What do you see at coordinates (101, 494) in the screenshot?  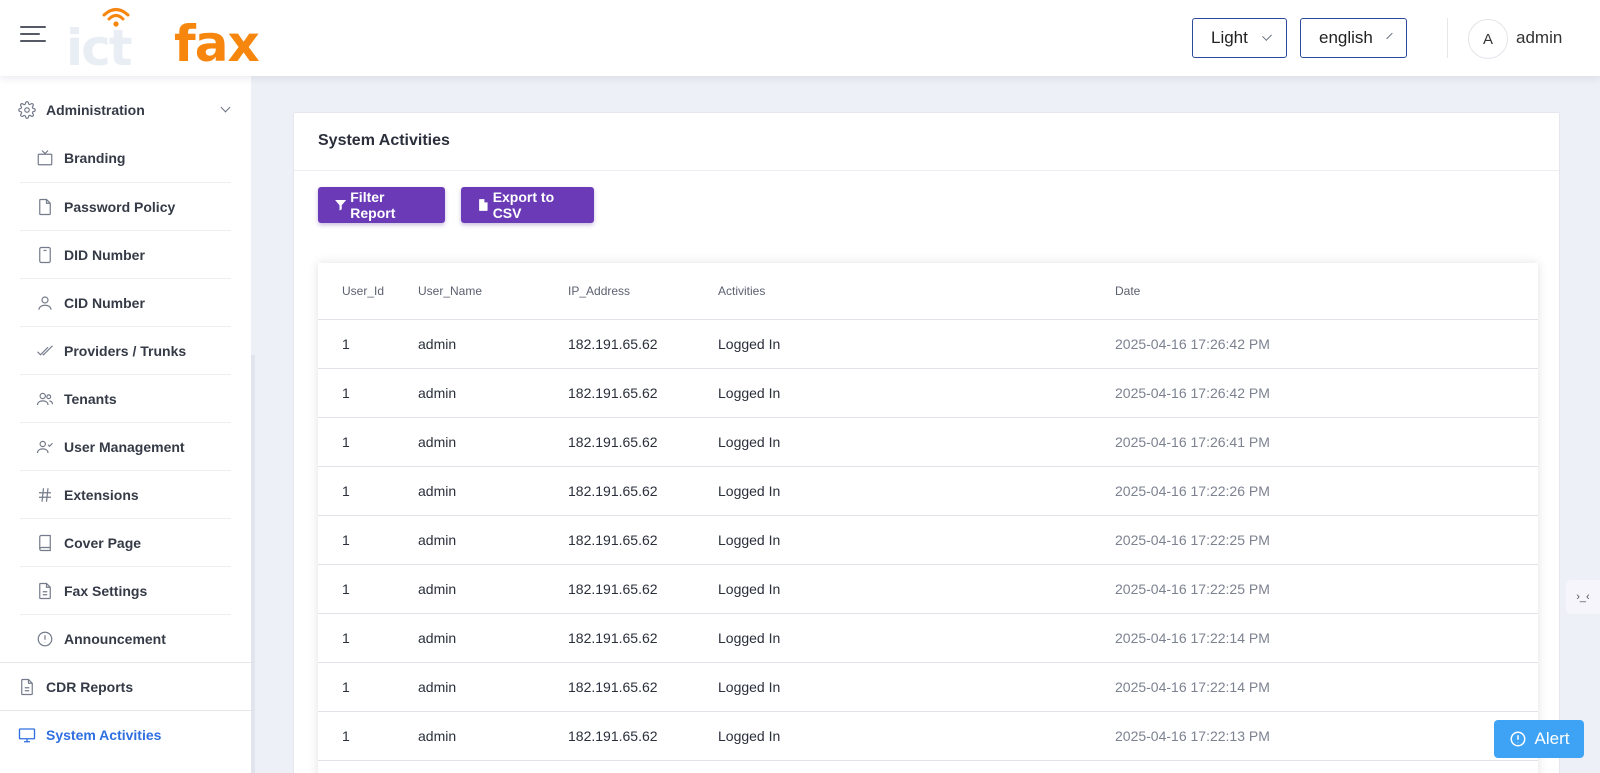 I see `sidebar-item-label: Extensions` at bounding box center [101, 494].